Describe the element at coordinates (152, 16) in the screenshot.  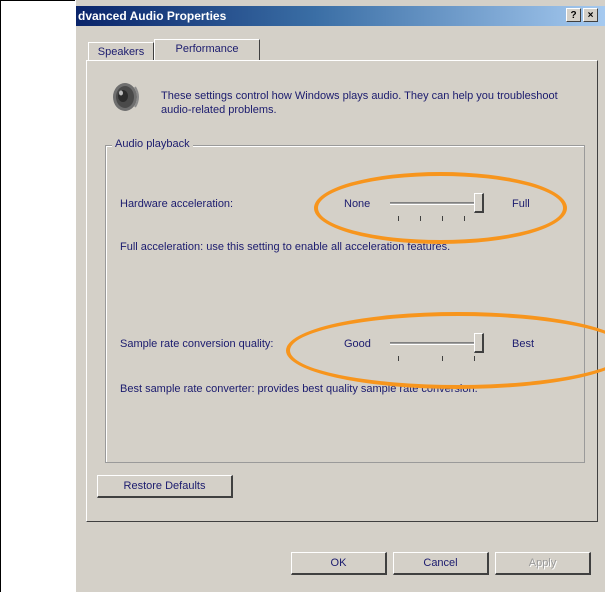
I see `window-title: dvanced Audio Properties` at that location.